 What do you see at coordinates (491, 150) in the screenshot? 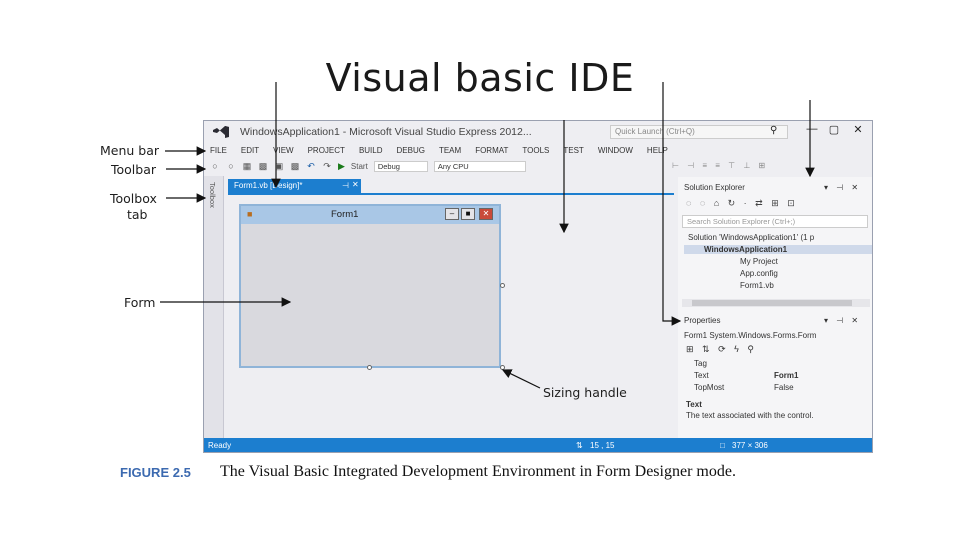
I see `menu-format: FORMAT` at bounding box center [491, 150].